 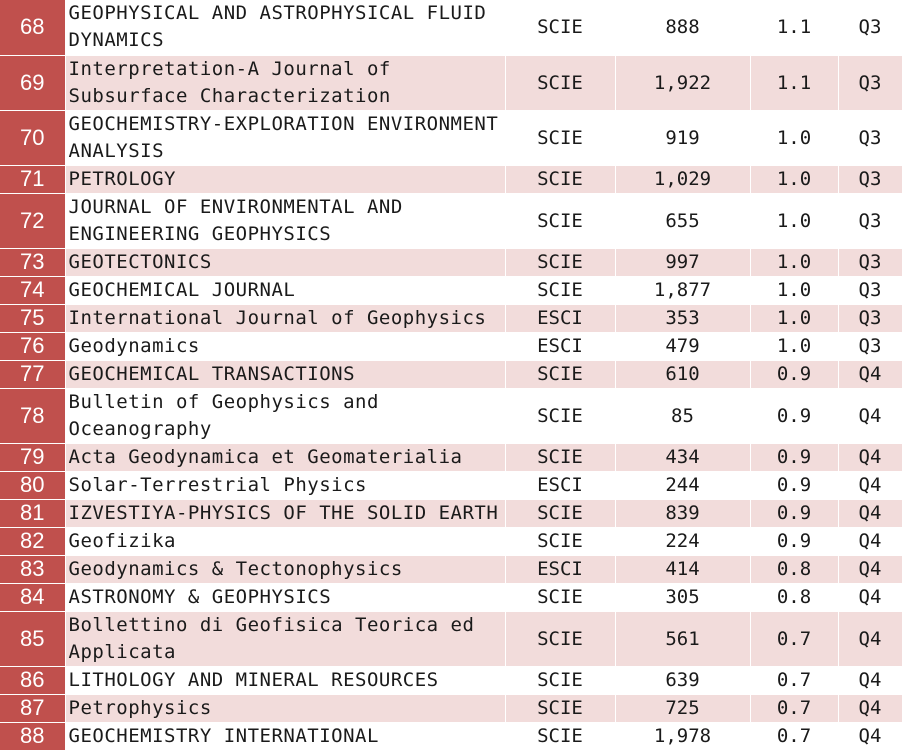 What do you see at coordinates (134, 345) in the screenshot?
I see `journal-name-line: Geodynamics` at bounding box center [134, 345].